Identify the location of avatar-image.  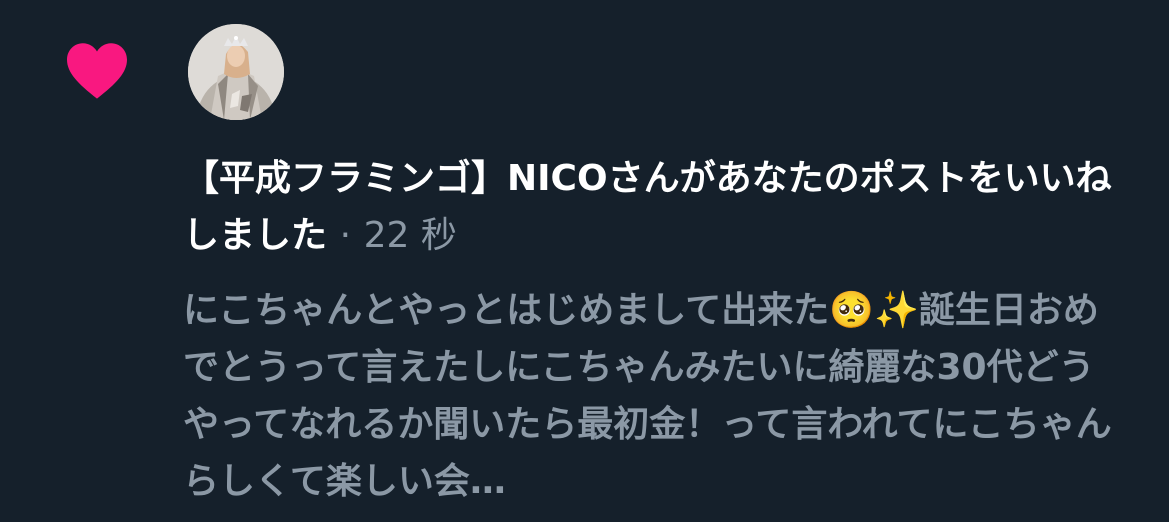
(236, 72).